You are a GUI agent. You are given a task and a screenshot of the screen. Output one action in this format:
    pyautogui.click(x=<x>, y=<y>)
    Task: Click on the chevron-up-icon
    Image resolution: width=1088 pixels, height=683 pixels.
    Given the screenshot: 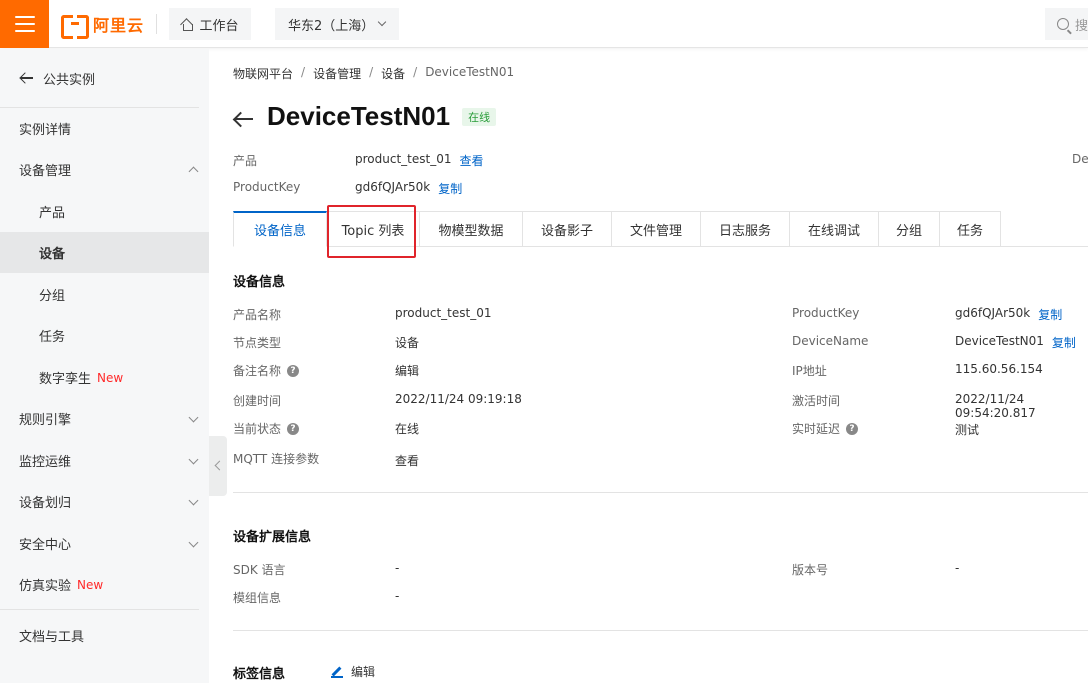 What is the action you would take?
    pyautogui.click(x=193, y=171)
    